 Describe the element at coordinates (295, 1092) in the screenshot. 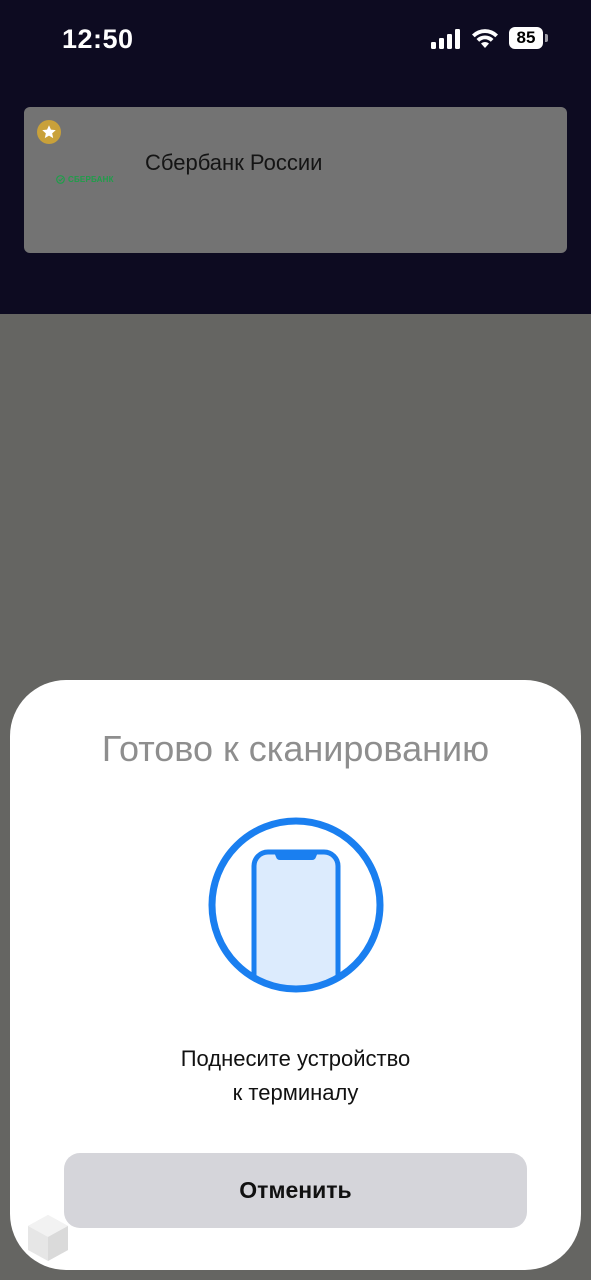

I see `sheet-message-line2: к терминалу` at that location.